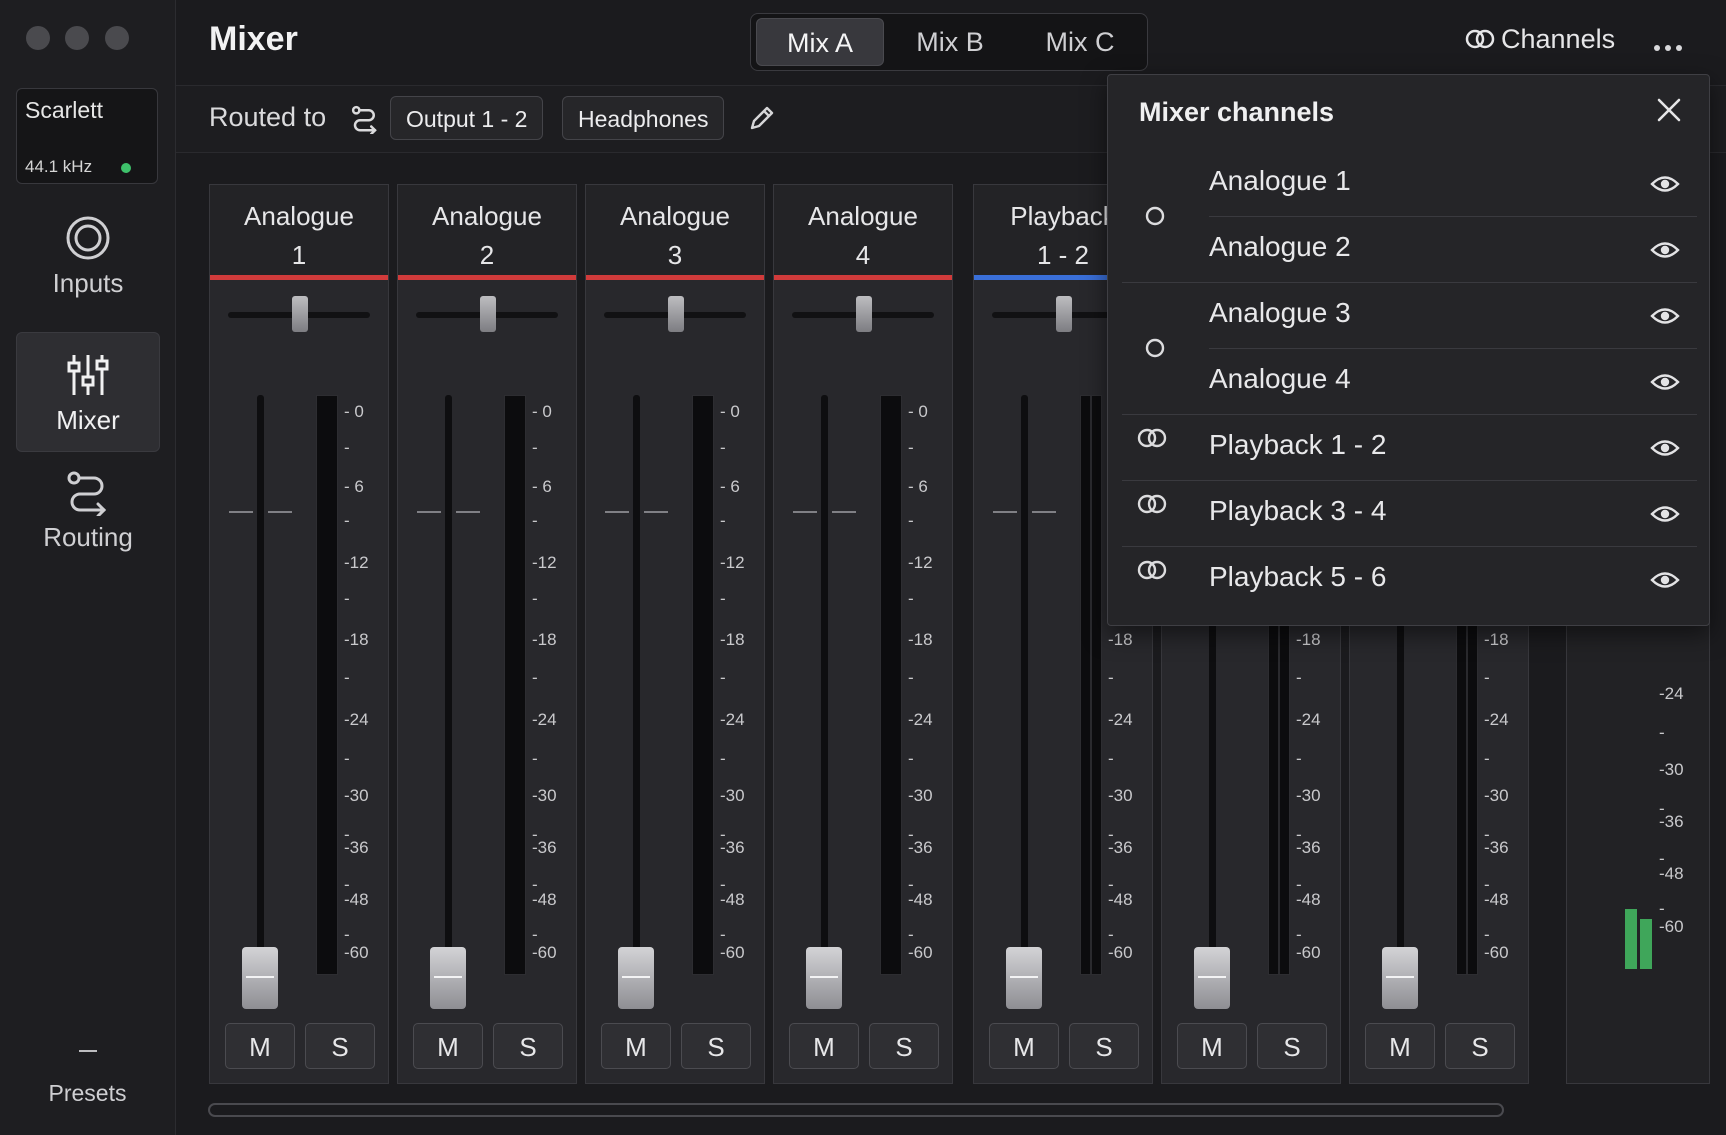  I want to click on popover-title: Mixer channels, so click(1237, 112).